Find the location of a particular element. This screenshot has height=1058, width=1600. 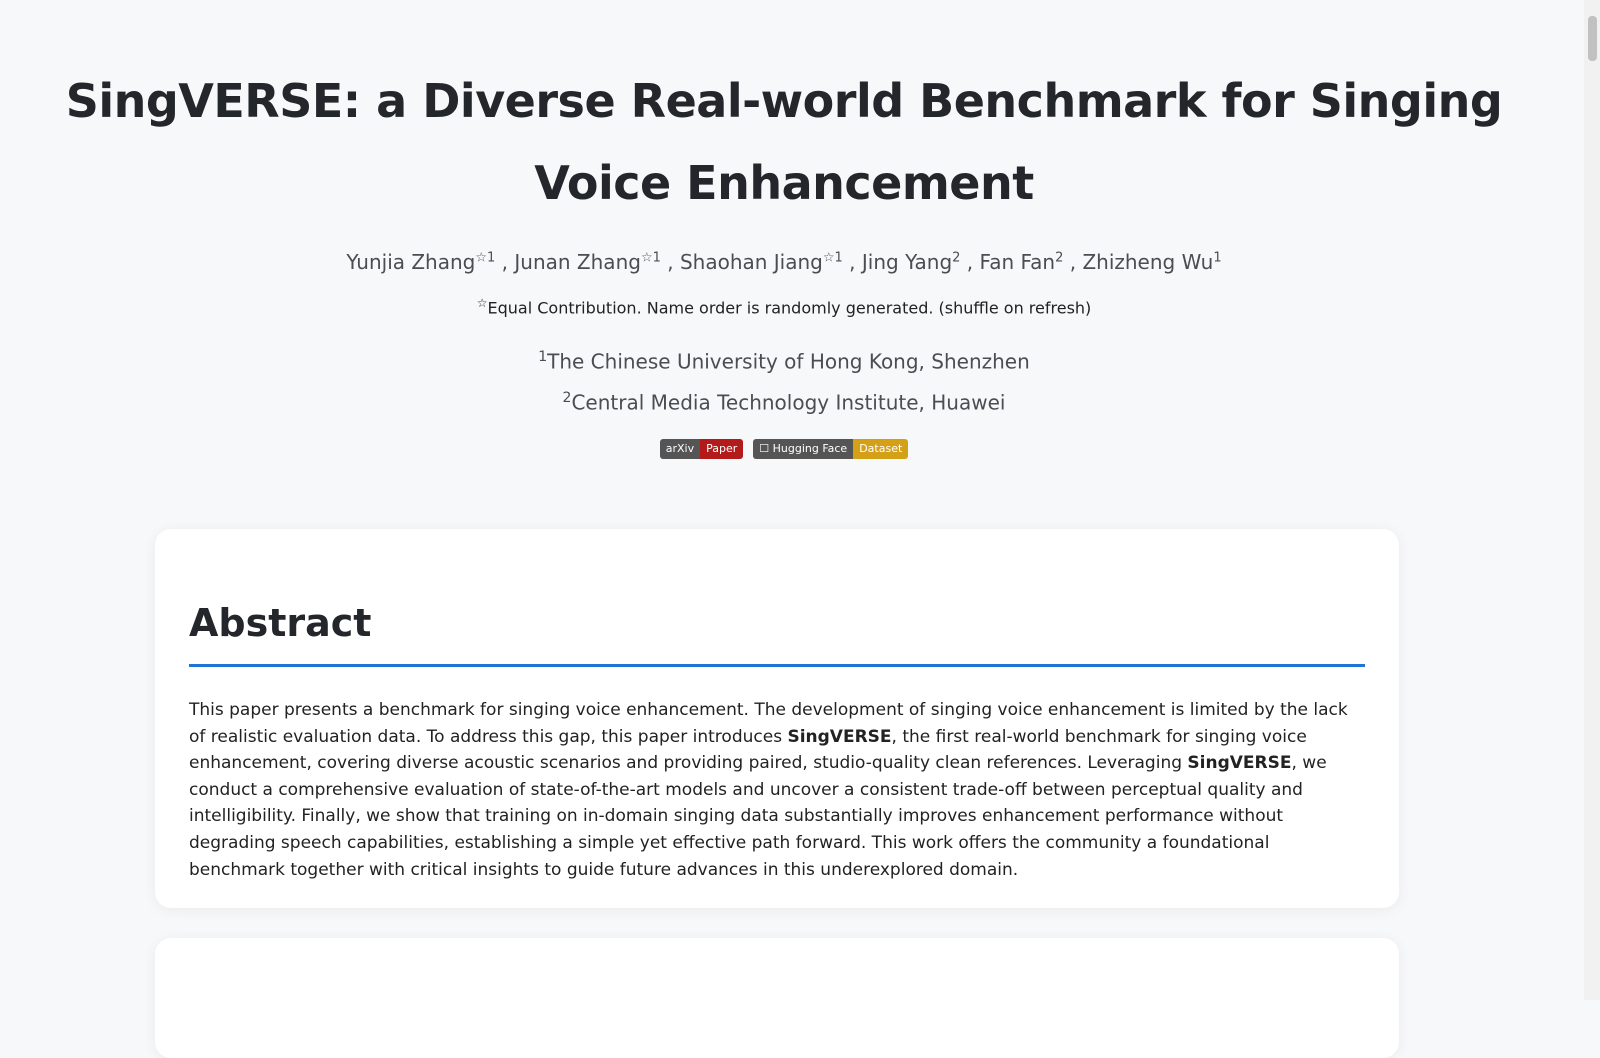

arxiv-paper-badge: arXiv Paper is located at coordinates (701, 448).